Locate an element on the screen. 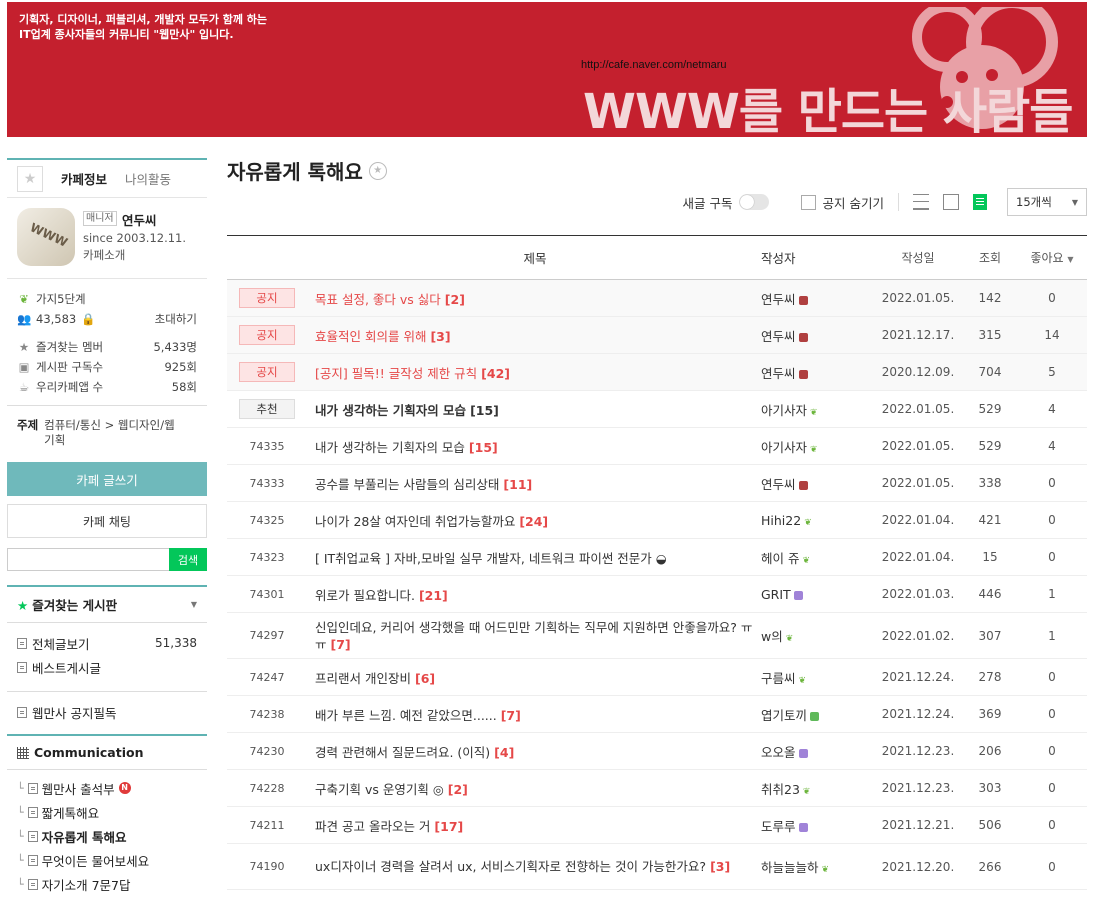  col-likes: 좋아요 ▼ is located at coordinates (1052, 257).